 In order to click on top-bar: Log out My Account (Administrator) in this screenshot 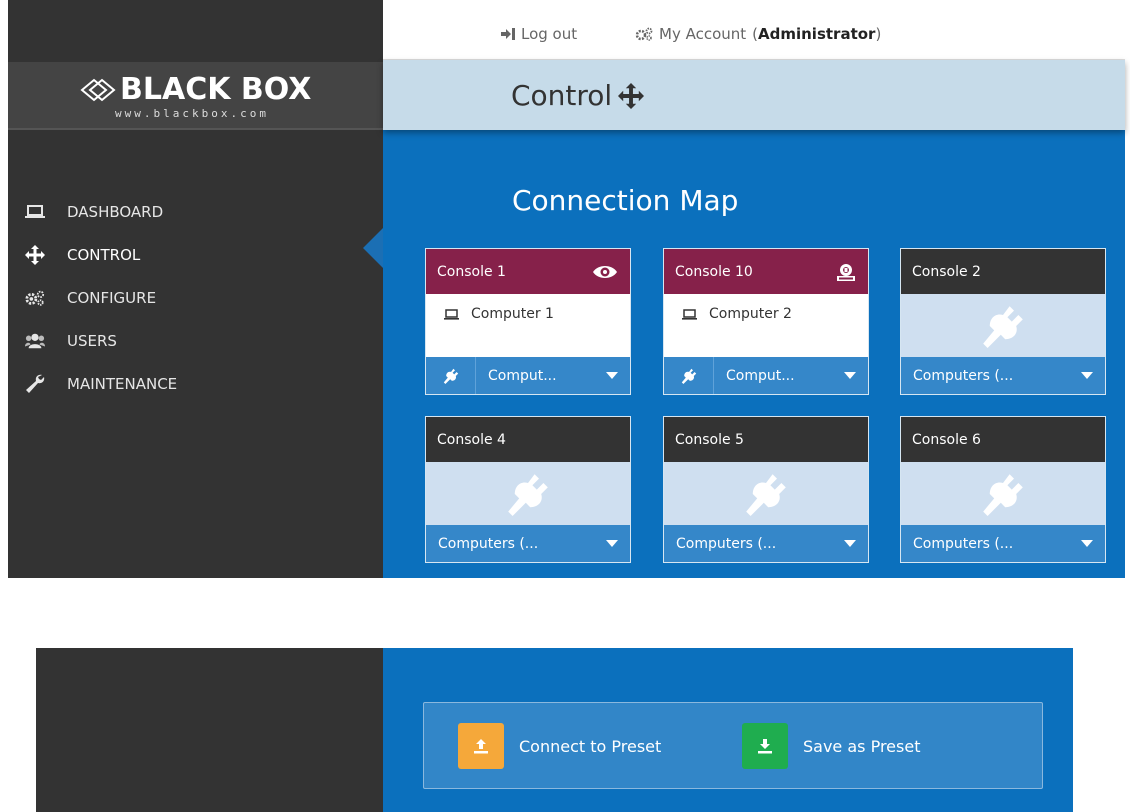, I will do `click(754, 30)`.